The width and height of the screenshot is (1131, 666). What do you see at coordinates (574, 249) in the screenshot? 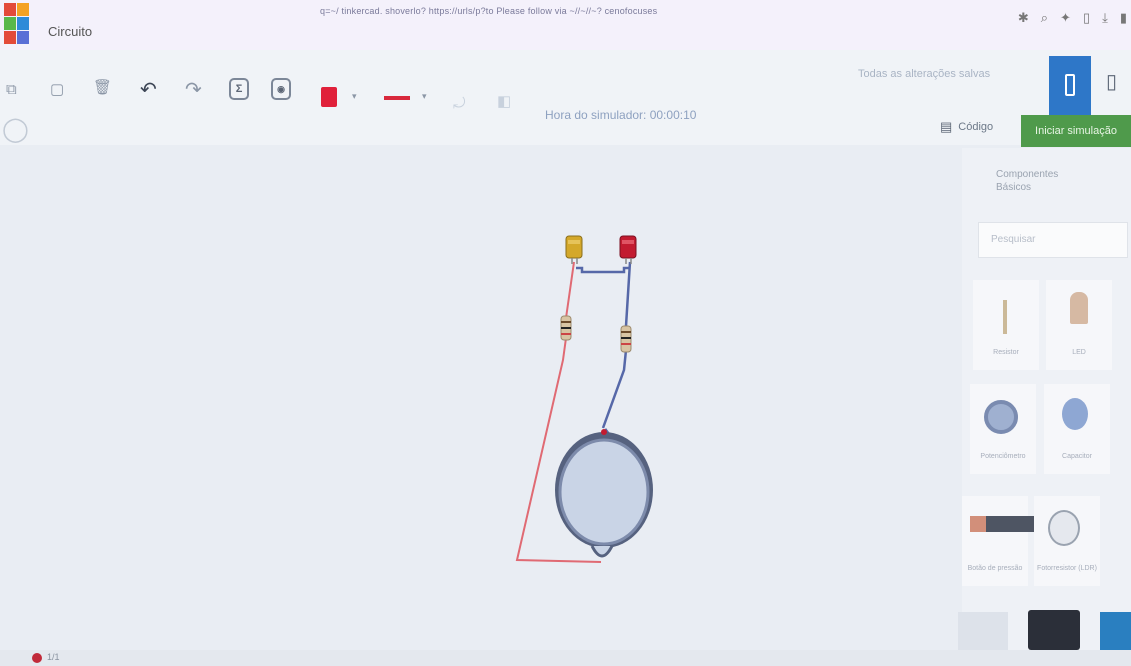
I see `led-yellow` at bounding box center [574, 249].